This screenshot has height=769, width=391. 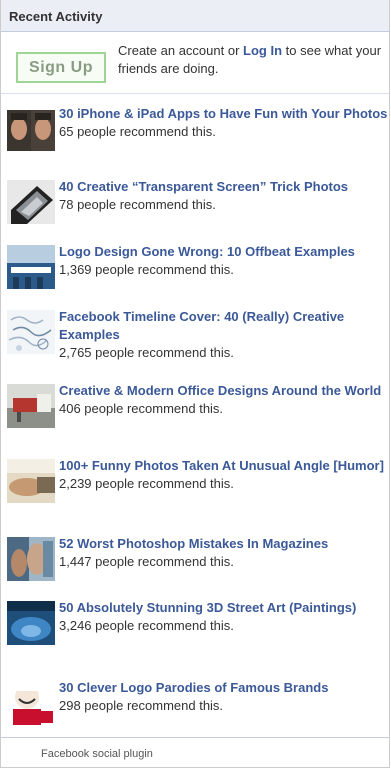 What do you see at coordinates (195, 16) in the screenshot?
I see `widget-title: Recent Activity` at bounding box center [195, 16].